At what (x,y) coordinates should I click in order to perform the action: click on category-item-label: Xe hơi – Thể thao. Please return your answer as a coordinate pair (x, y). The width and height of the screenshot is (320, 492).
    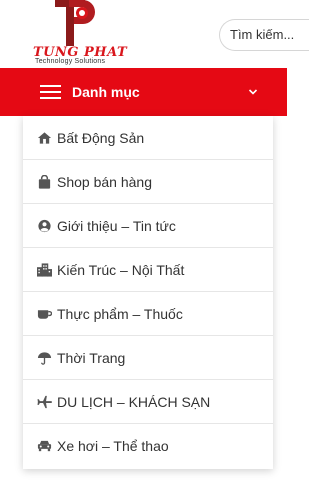
    Looking at the image, I should click on (113, 446).